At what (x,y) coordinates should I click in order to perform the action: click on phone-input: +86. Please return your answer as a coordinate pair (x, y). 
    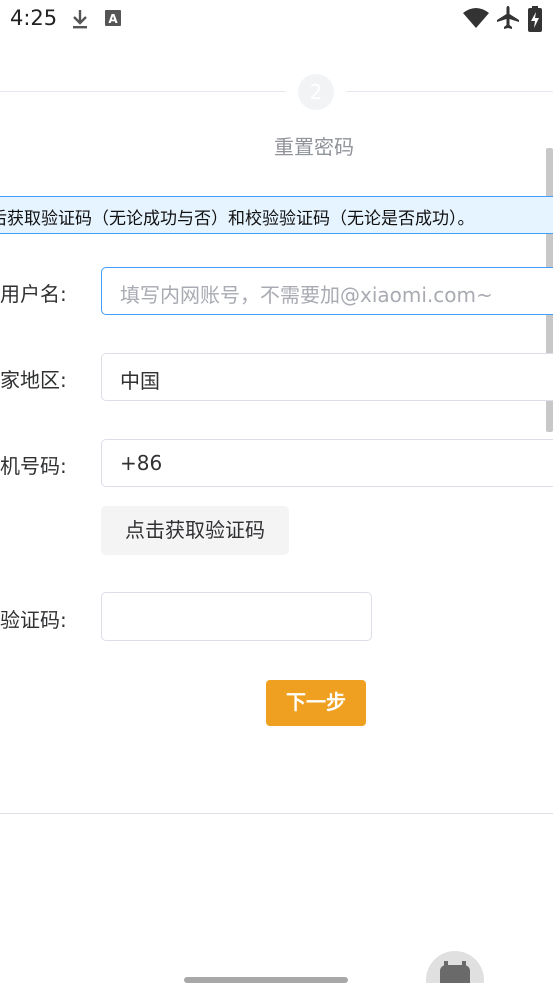
    Looking at the image, I should click on (327, 463).